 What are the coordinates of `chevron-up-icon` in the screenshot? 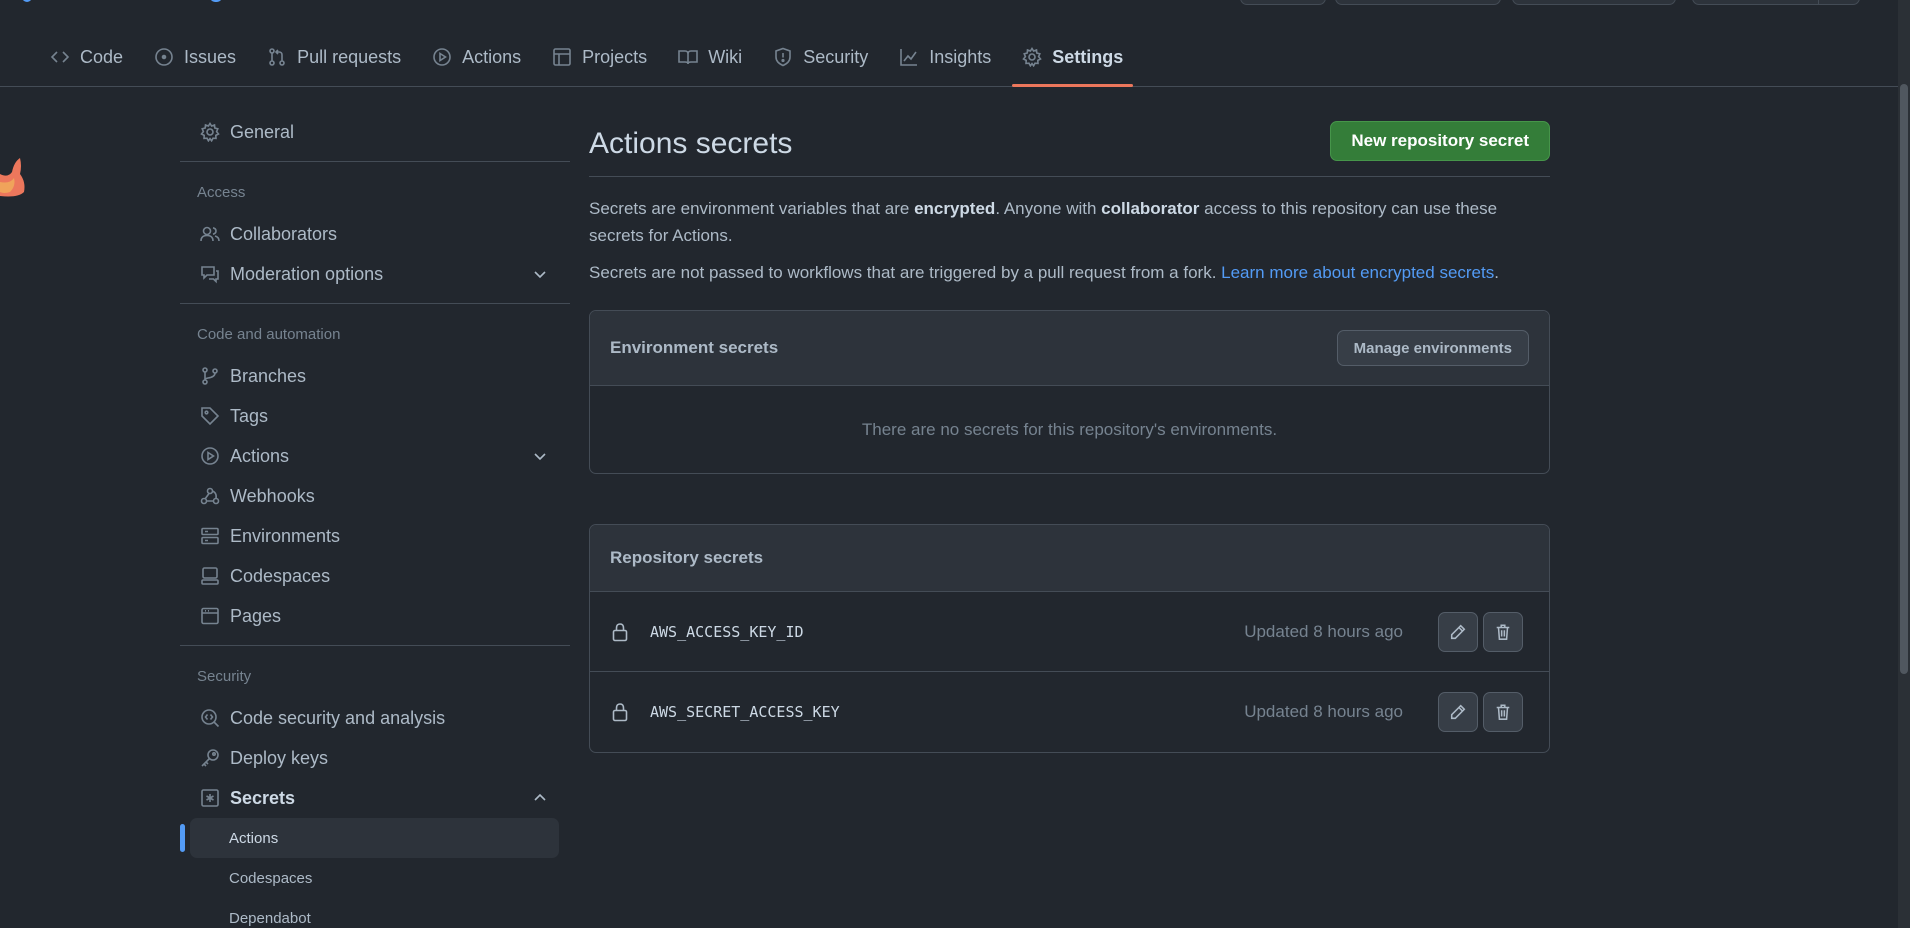 It's located at (540, 797).